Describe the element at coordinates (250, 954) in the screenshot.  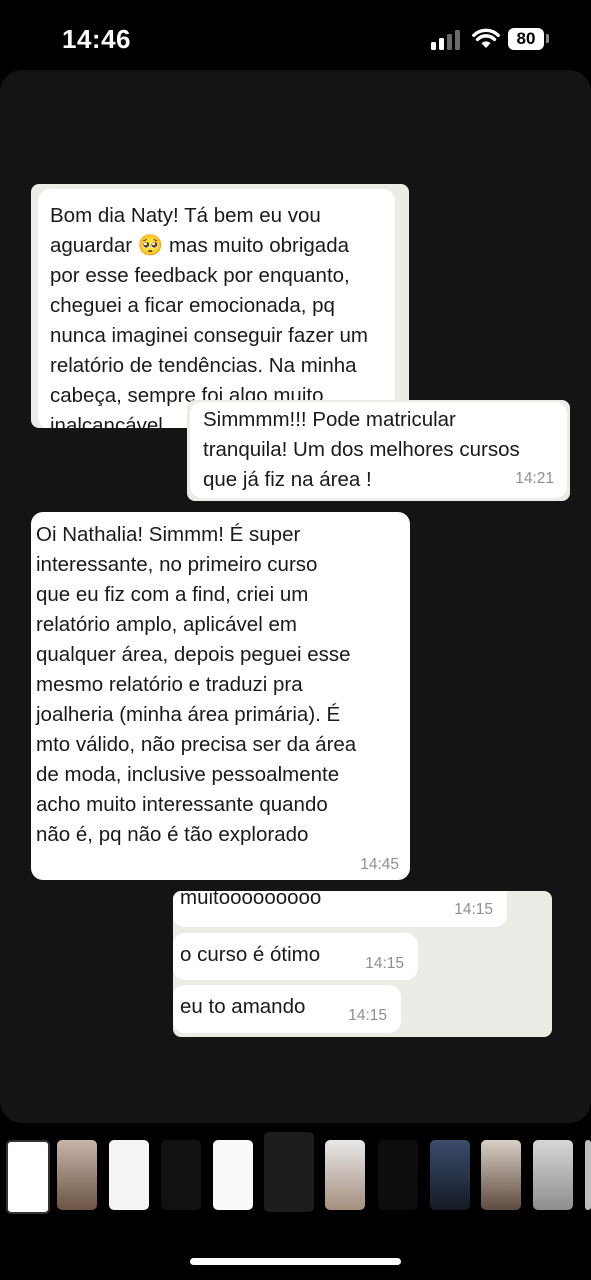
I see `message-text: o curso é ótimo` at that location.